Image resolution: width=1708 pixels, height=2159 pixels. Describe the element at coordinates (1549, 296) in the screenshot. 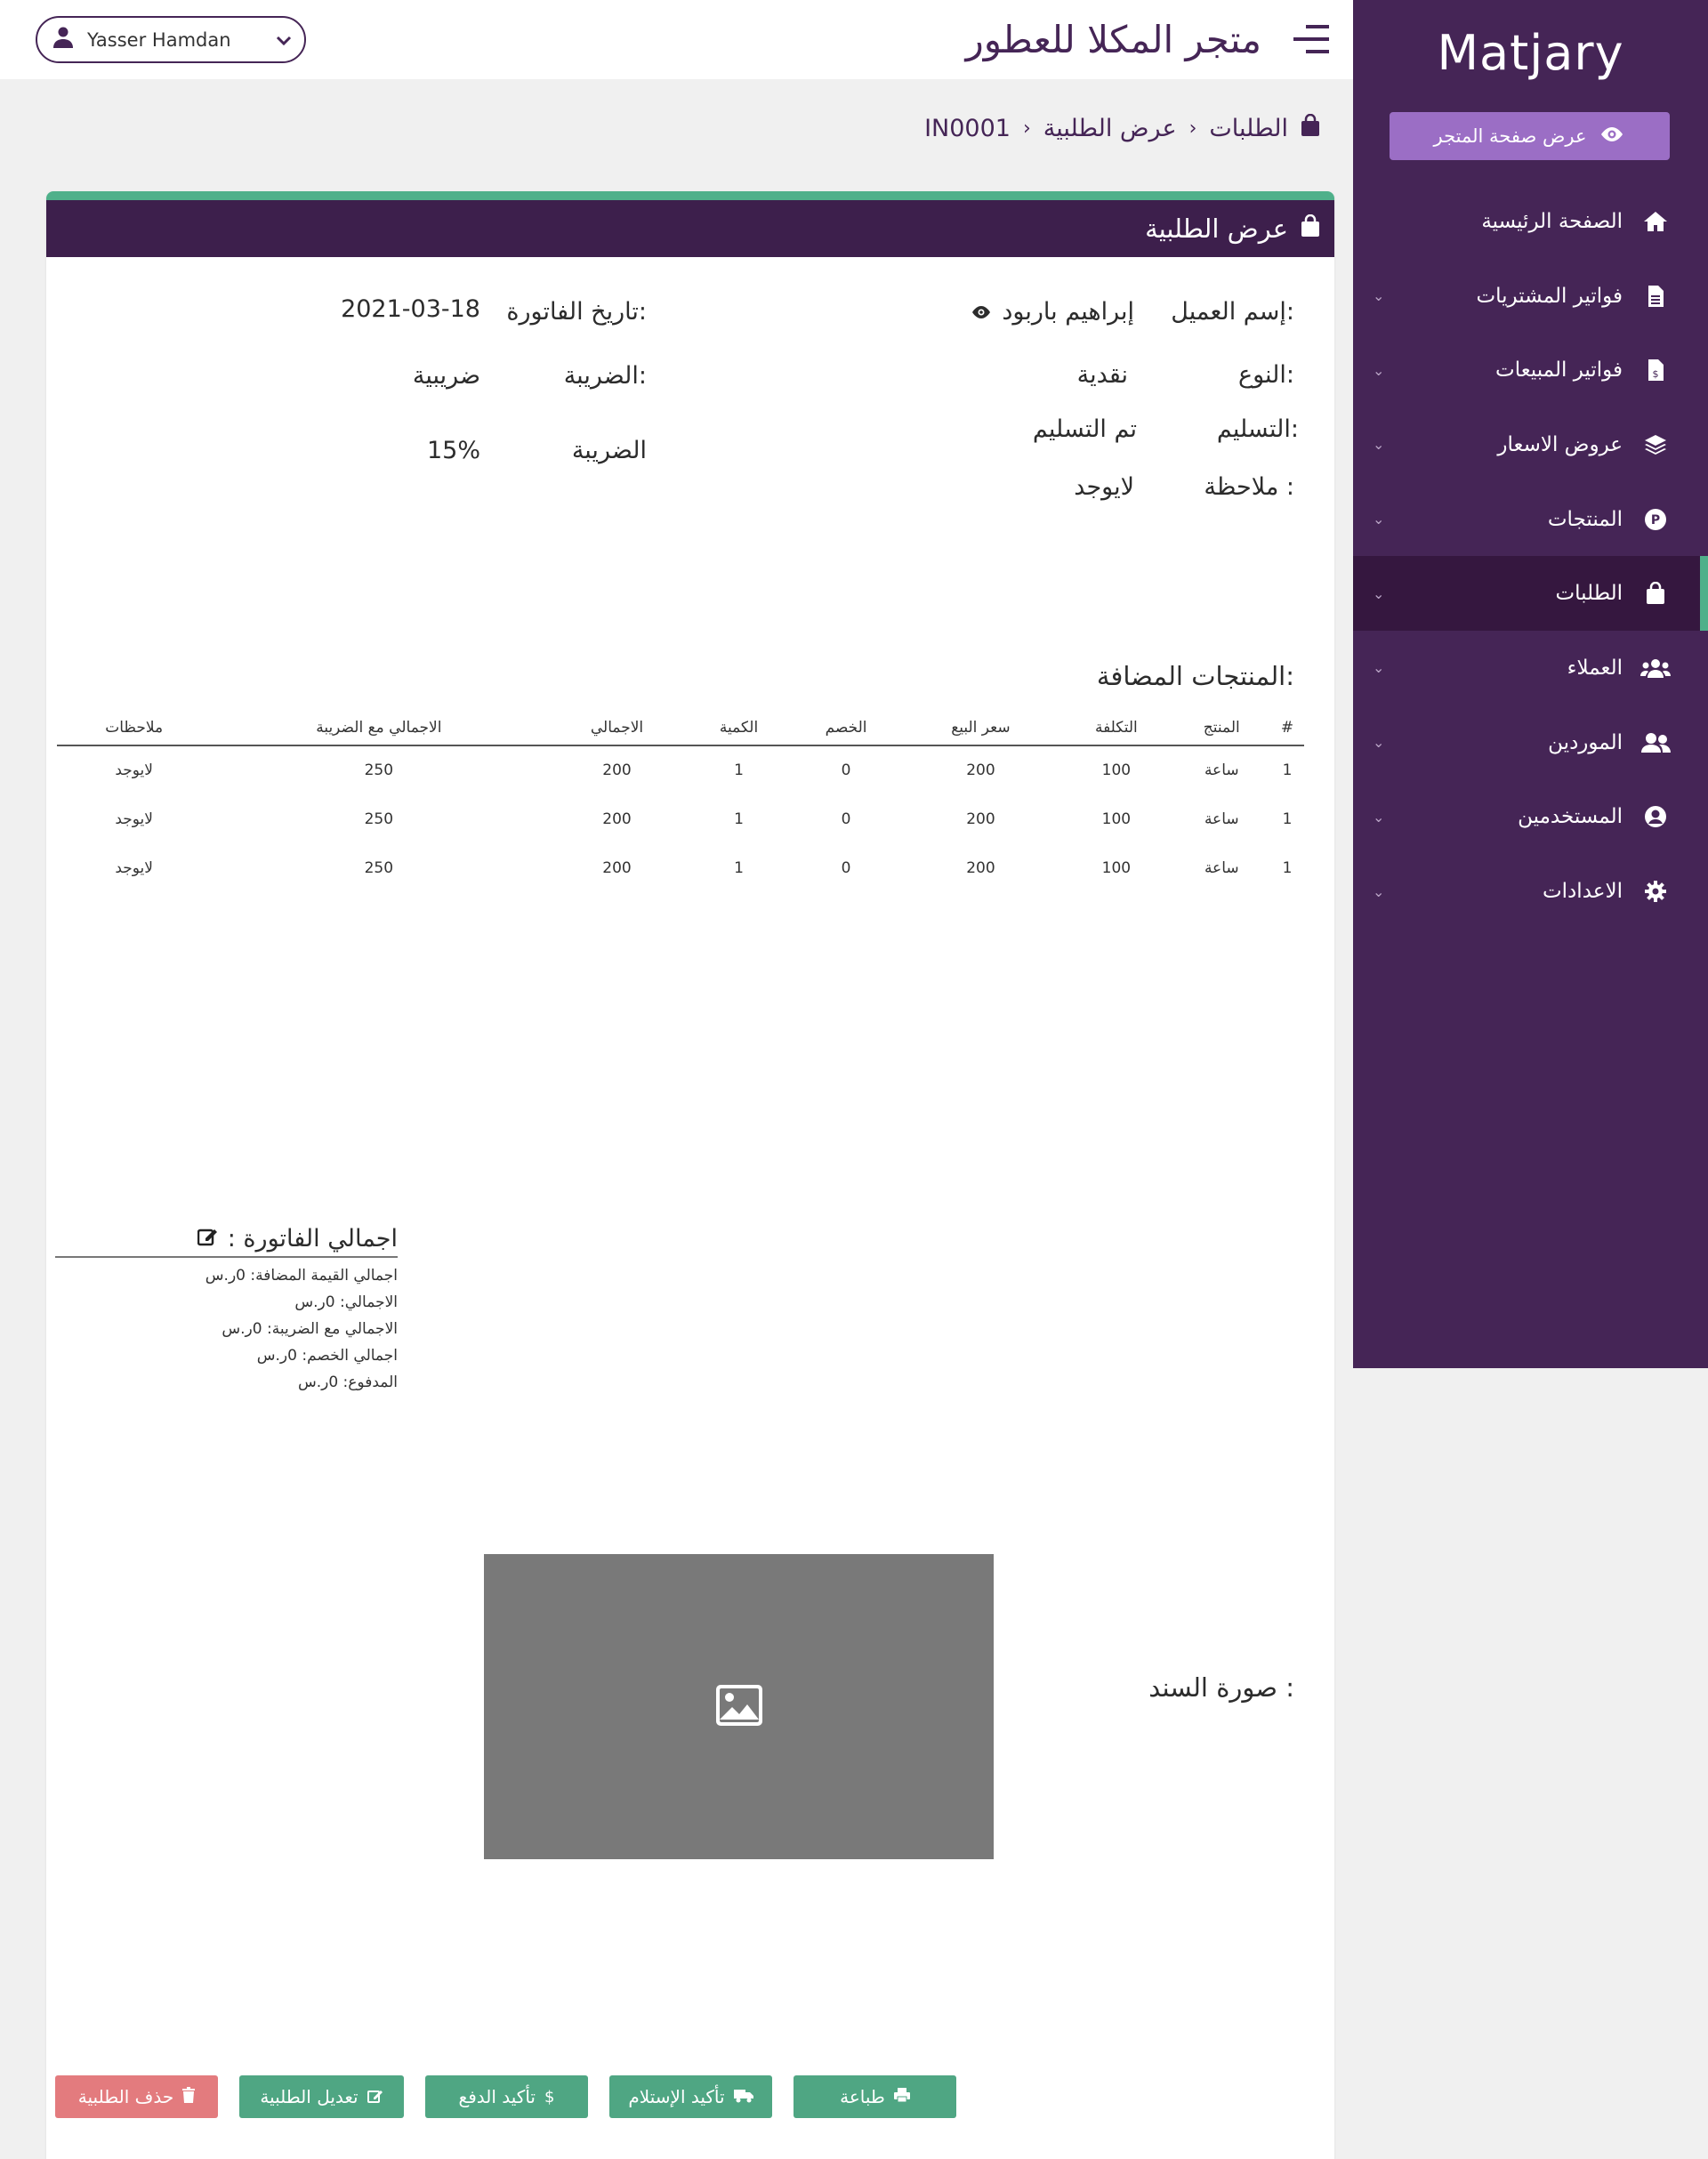

I see `sidebar-item-label: فواتير المشتريات` at that location.